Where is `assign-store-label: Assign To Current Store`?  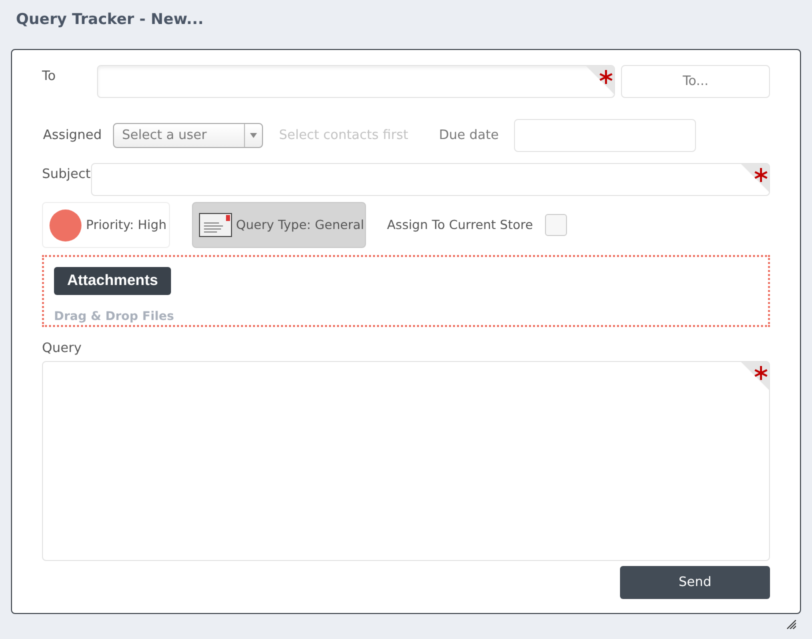
assign-store-label: Assign To Current Store is located at coordinates (460, 225).